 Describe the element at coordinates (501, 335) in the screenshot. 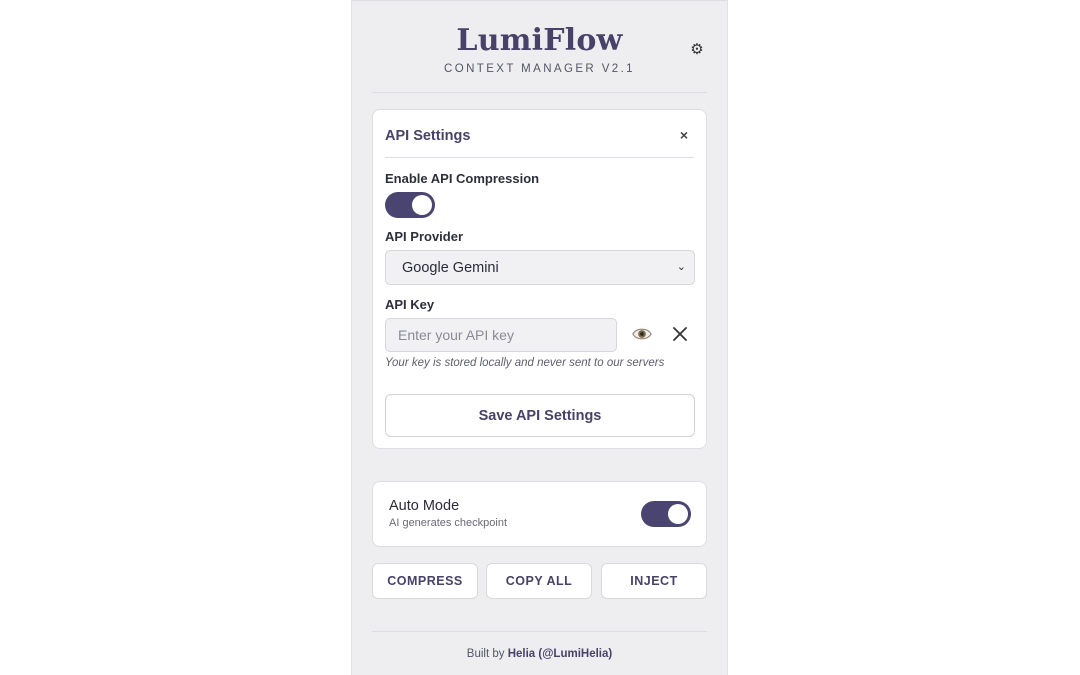

I see `api-key-input` at that location.